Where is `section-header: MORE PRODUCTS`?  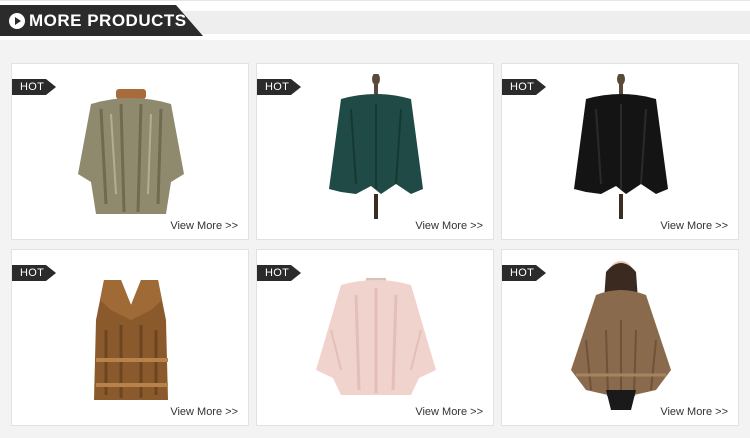
section-header: MORE PRODUCTS is located at coordinates (375, 20).